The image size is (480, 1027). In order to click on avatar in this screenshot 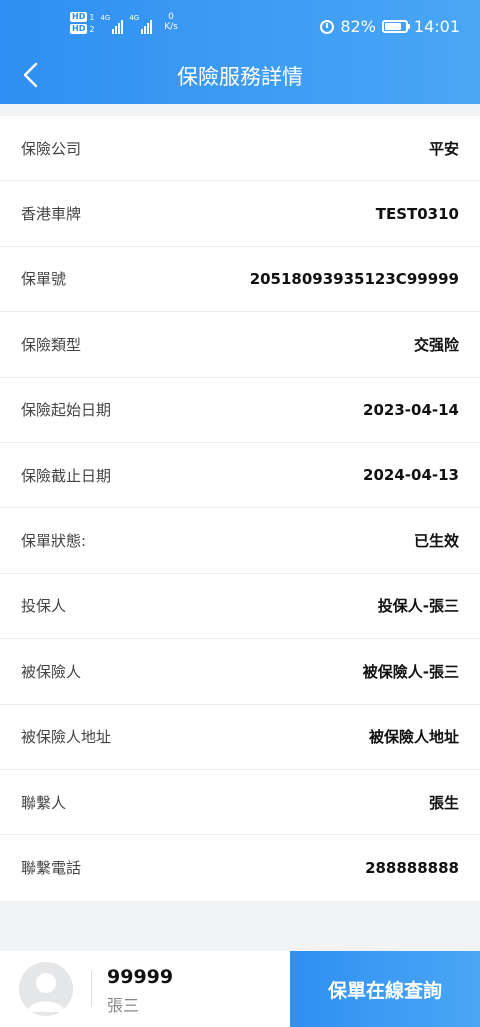, I will do `click(46, 989)`.